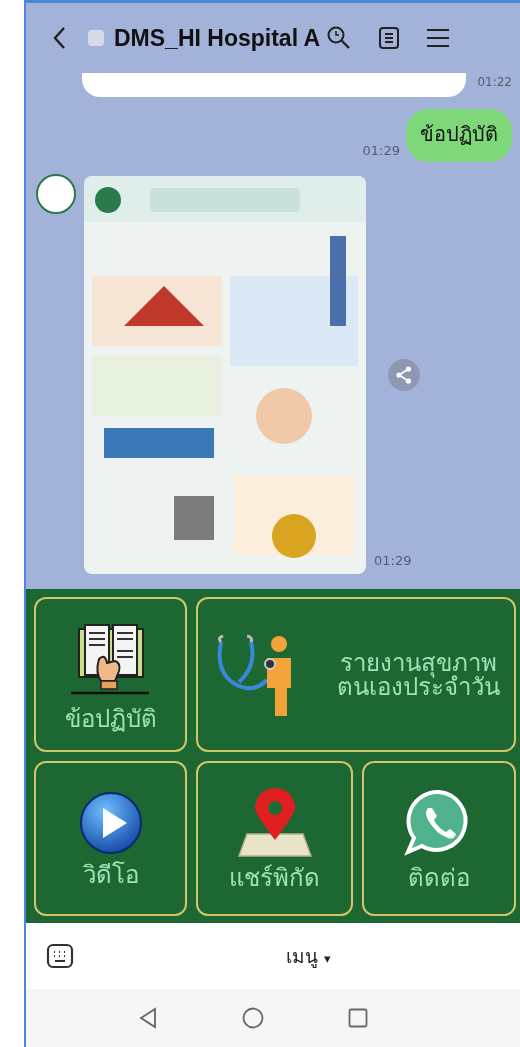 The width and height of the screenshot is (520, 1047). Describe the element at coordinates (418, 674) in the screenshot. I see `tile-label: รายงานสุขภาพ ตนเองประจำวัน` at that location.